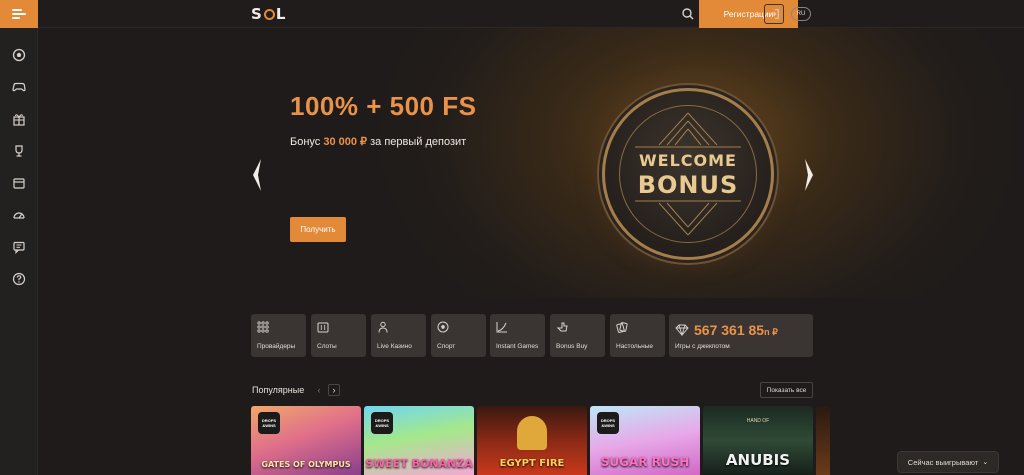 The width and height of the screenshot is (1024, 475). What do you see at coordinates (645, 440) in the screenshot?
I see `game-card-sugar-rush: DROPS &WINS SUGAR RUSH` at bounding box center [645, 440].